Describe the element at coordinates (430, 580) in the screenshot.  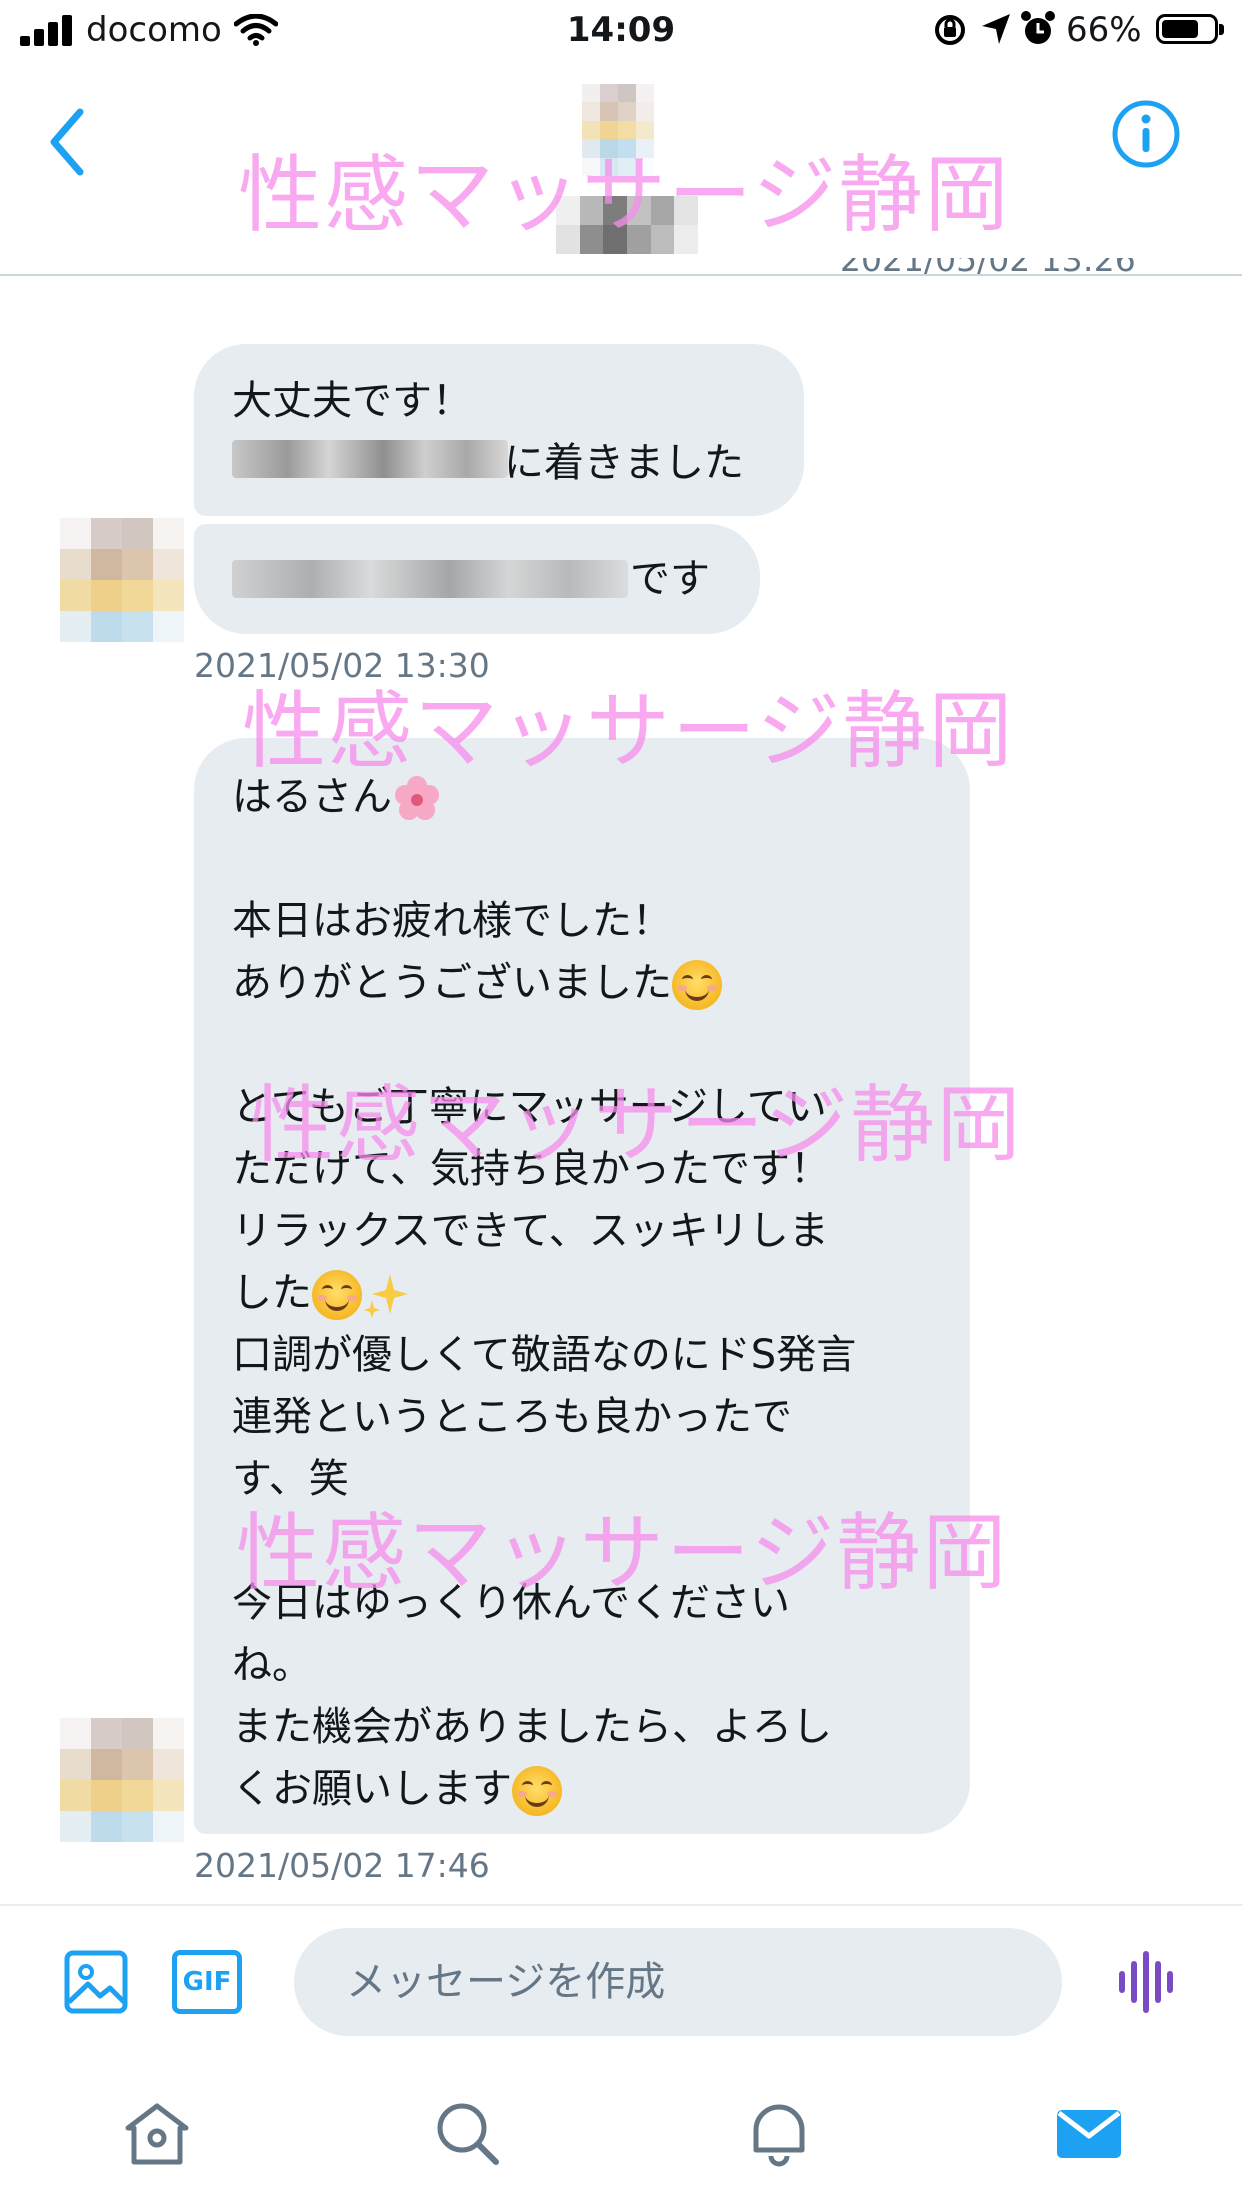
I see `redacted-text` at that location.